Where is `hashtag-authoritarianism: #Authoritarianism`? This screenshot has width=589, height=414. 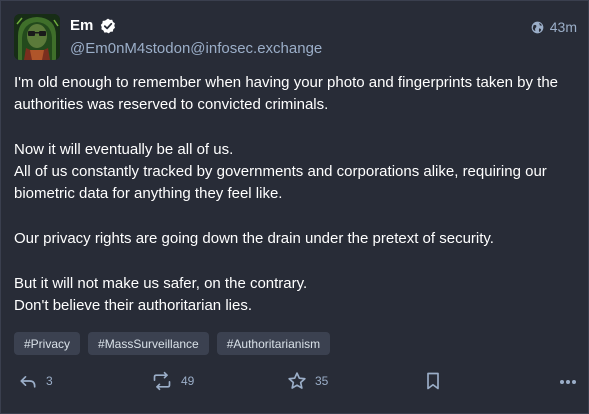
hashtag-authoritarianism: #Authoritarianism is located at coordinates (273, 343).